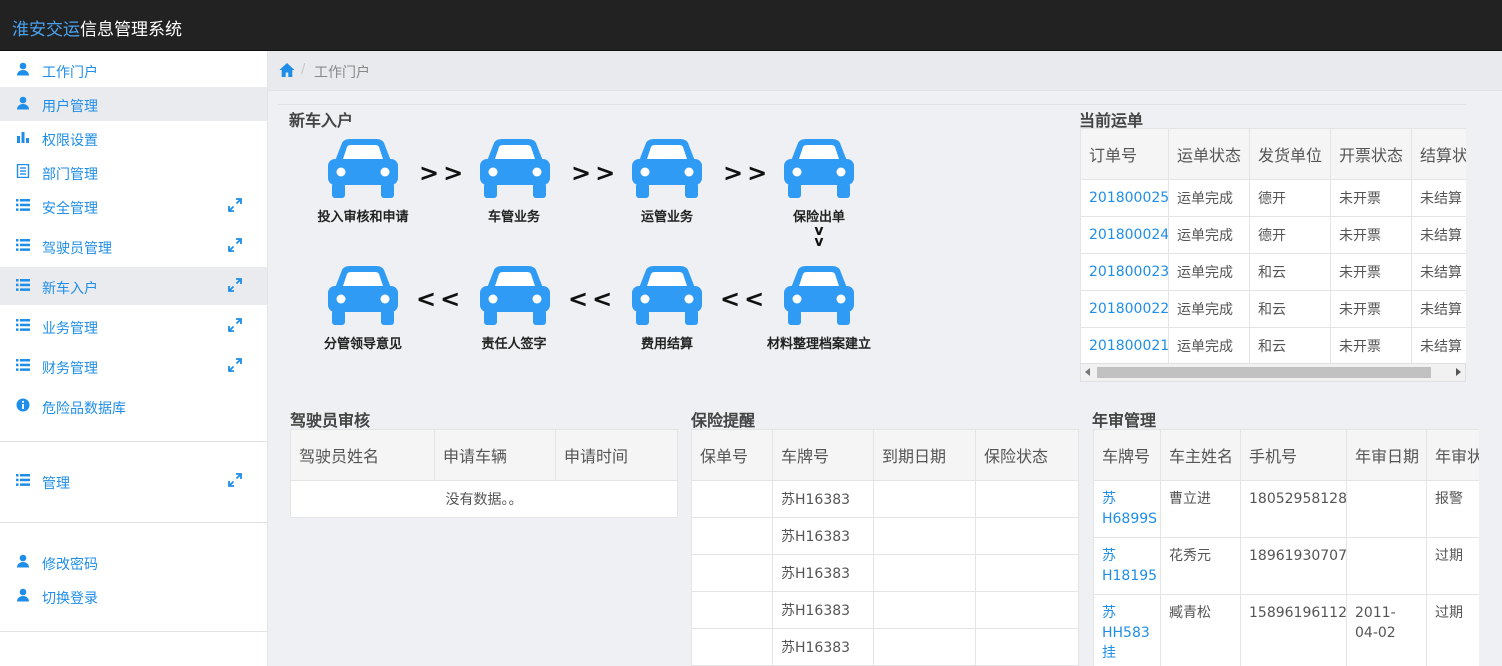 The width and height of the screenshot is (1502, 666). I want to click on column-header: 发货单位, so click(1290, 154).